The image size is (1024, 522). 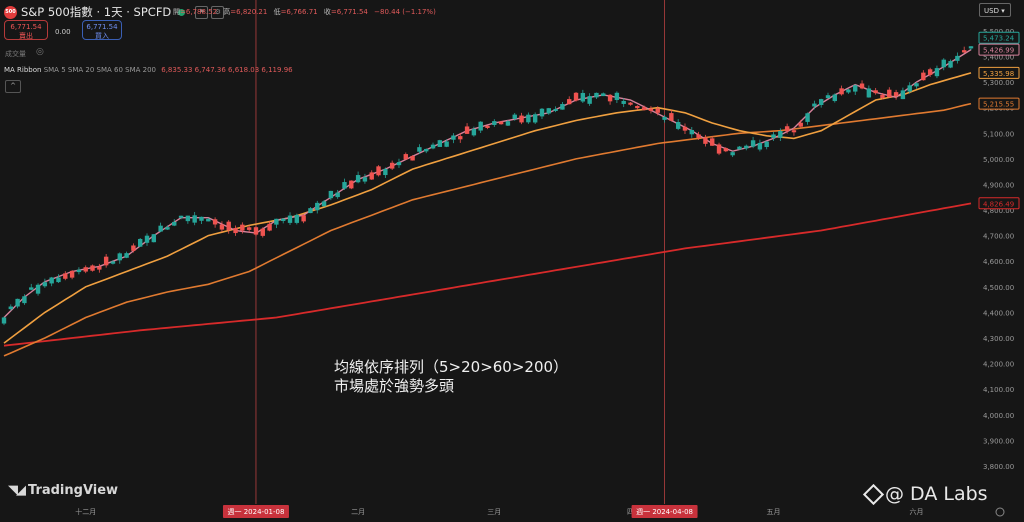 What do you see at coordinates (73, 490) in the screenshot?
I see `tradingview-wordmark: TradingView` at bounding box center [73, 490].